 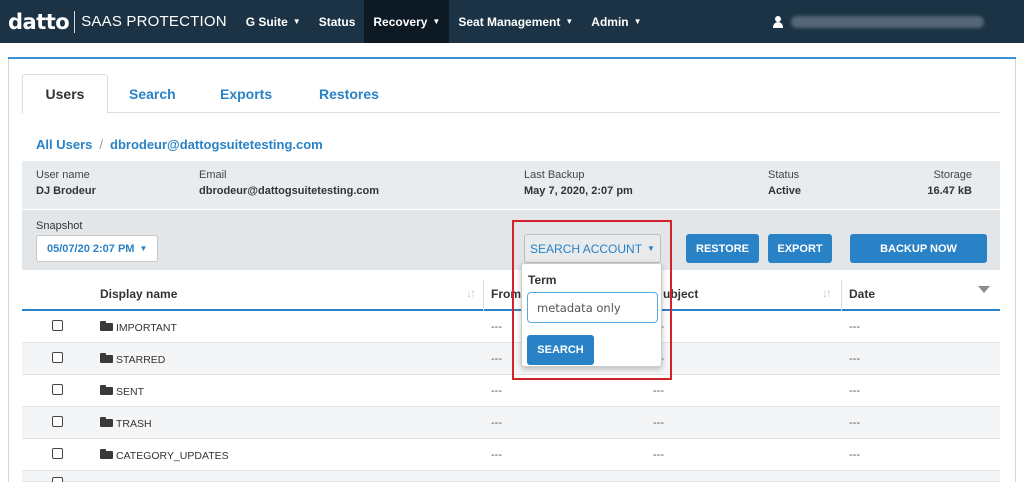 What do you see at coordinates (949, 191) in the screenshot?
I see `storage-value: 16.47 kB` at bounding box center [949, 191].